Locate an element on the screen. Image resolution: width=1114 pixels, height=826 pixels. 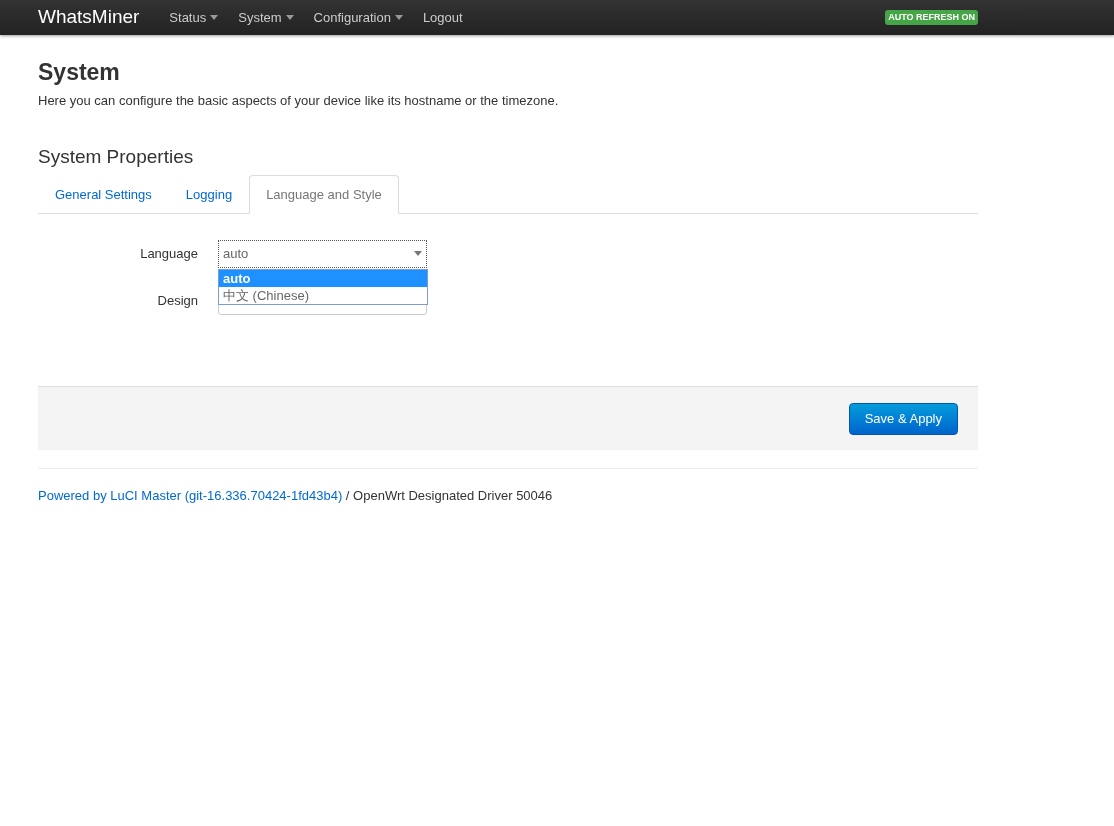
page-title: System is located at coordinates (79, 73).